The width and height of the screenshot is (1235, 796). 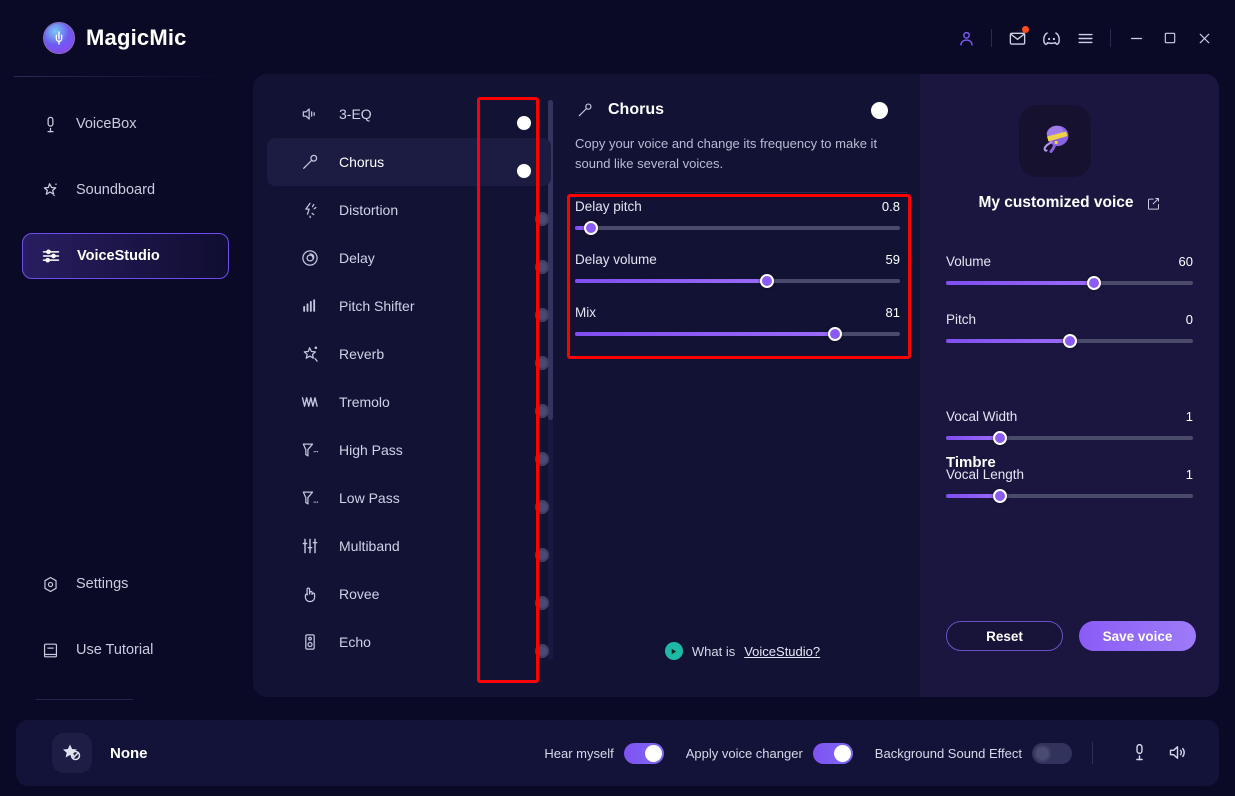 I want to click on effect-label: Pitch Shifter, so click(x=377, y=306).